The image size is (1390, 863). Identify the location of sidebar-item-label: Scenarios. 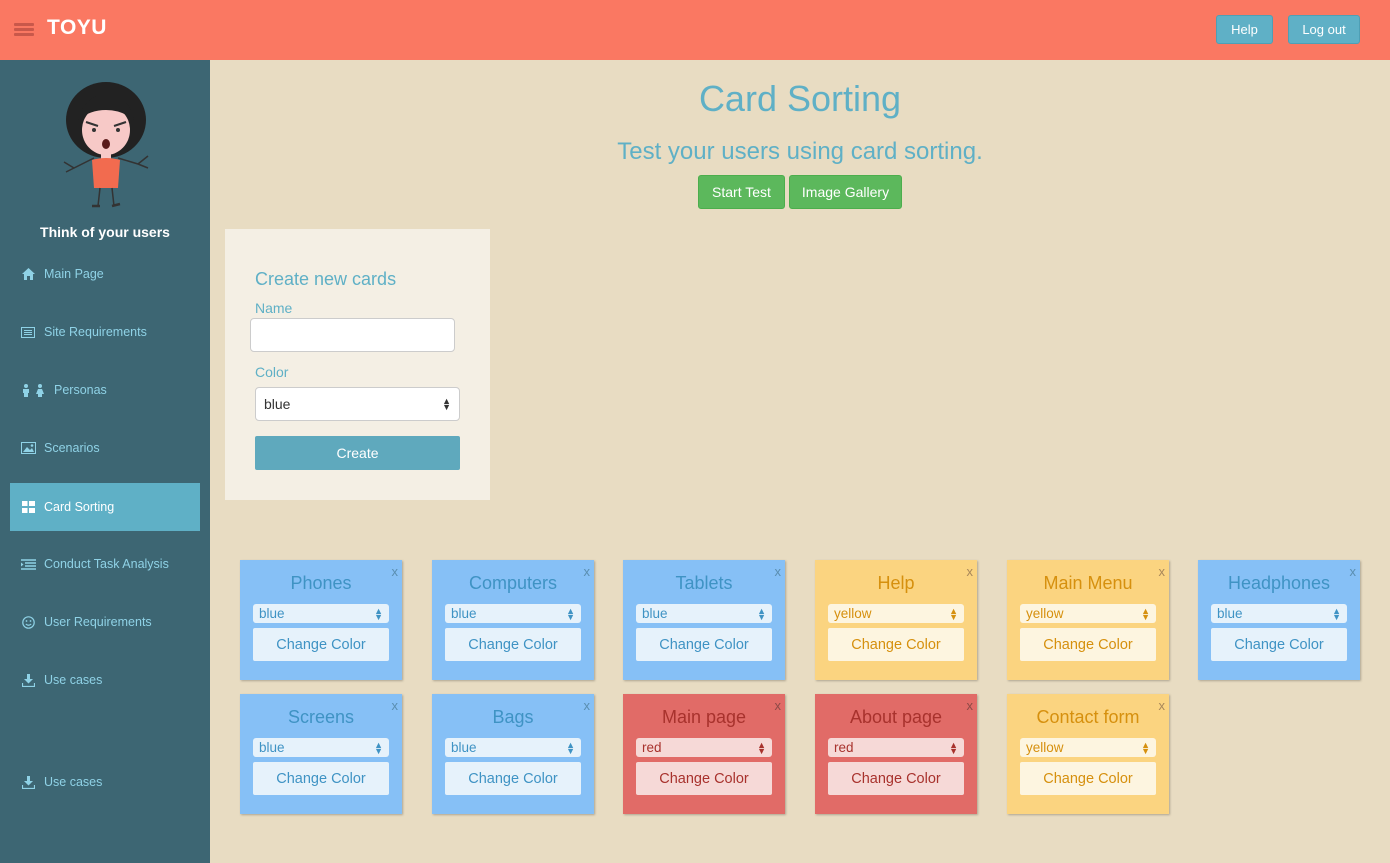
(72, 448).